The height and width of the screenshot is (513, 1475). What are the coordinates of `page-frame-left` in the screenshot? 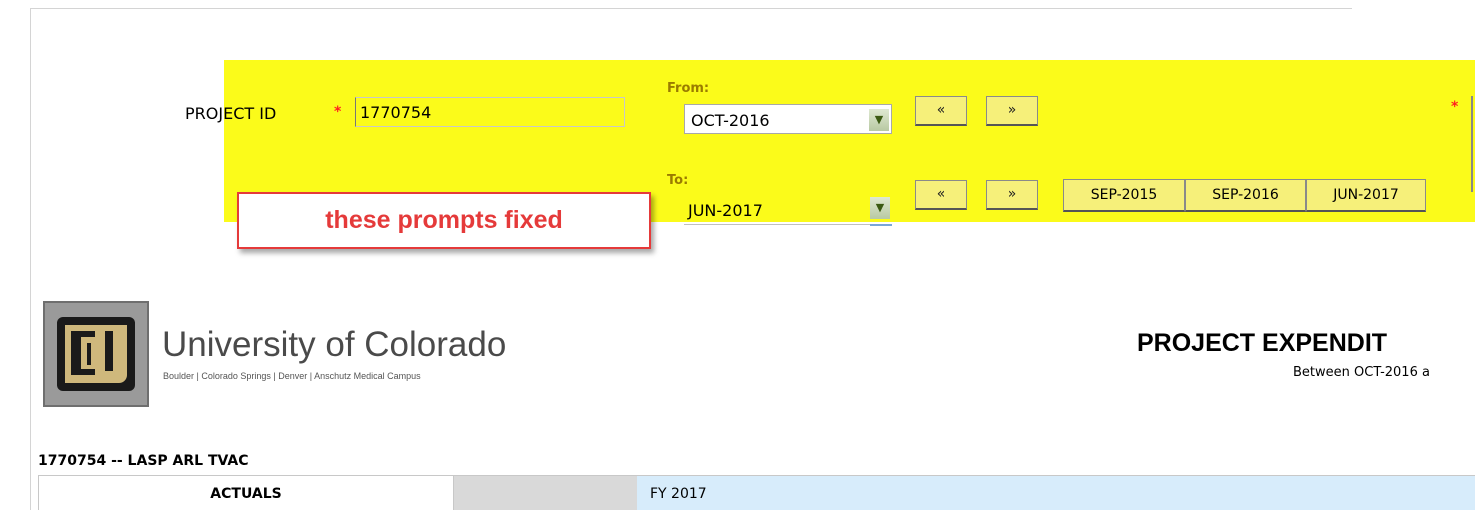 It's located at (30, 259).